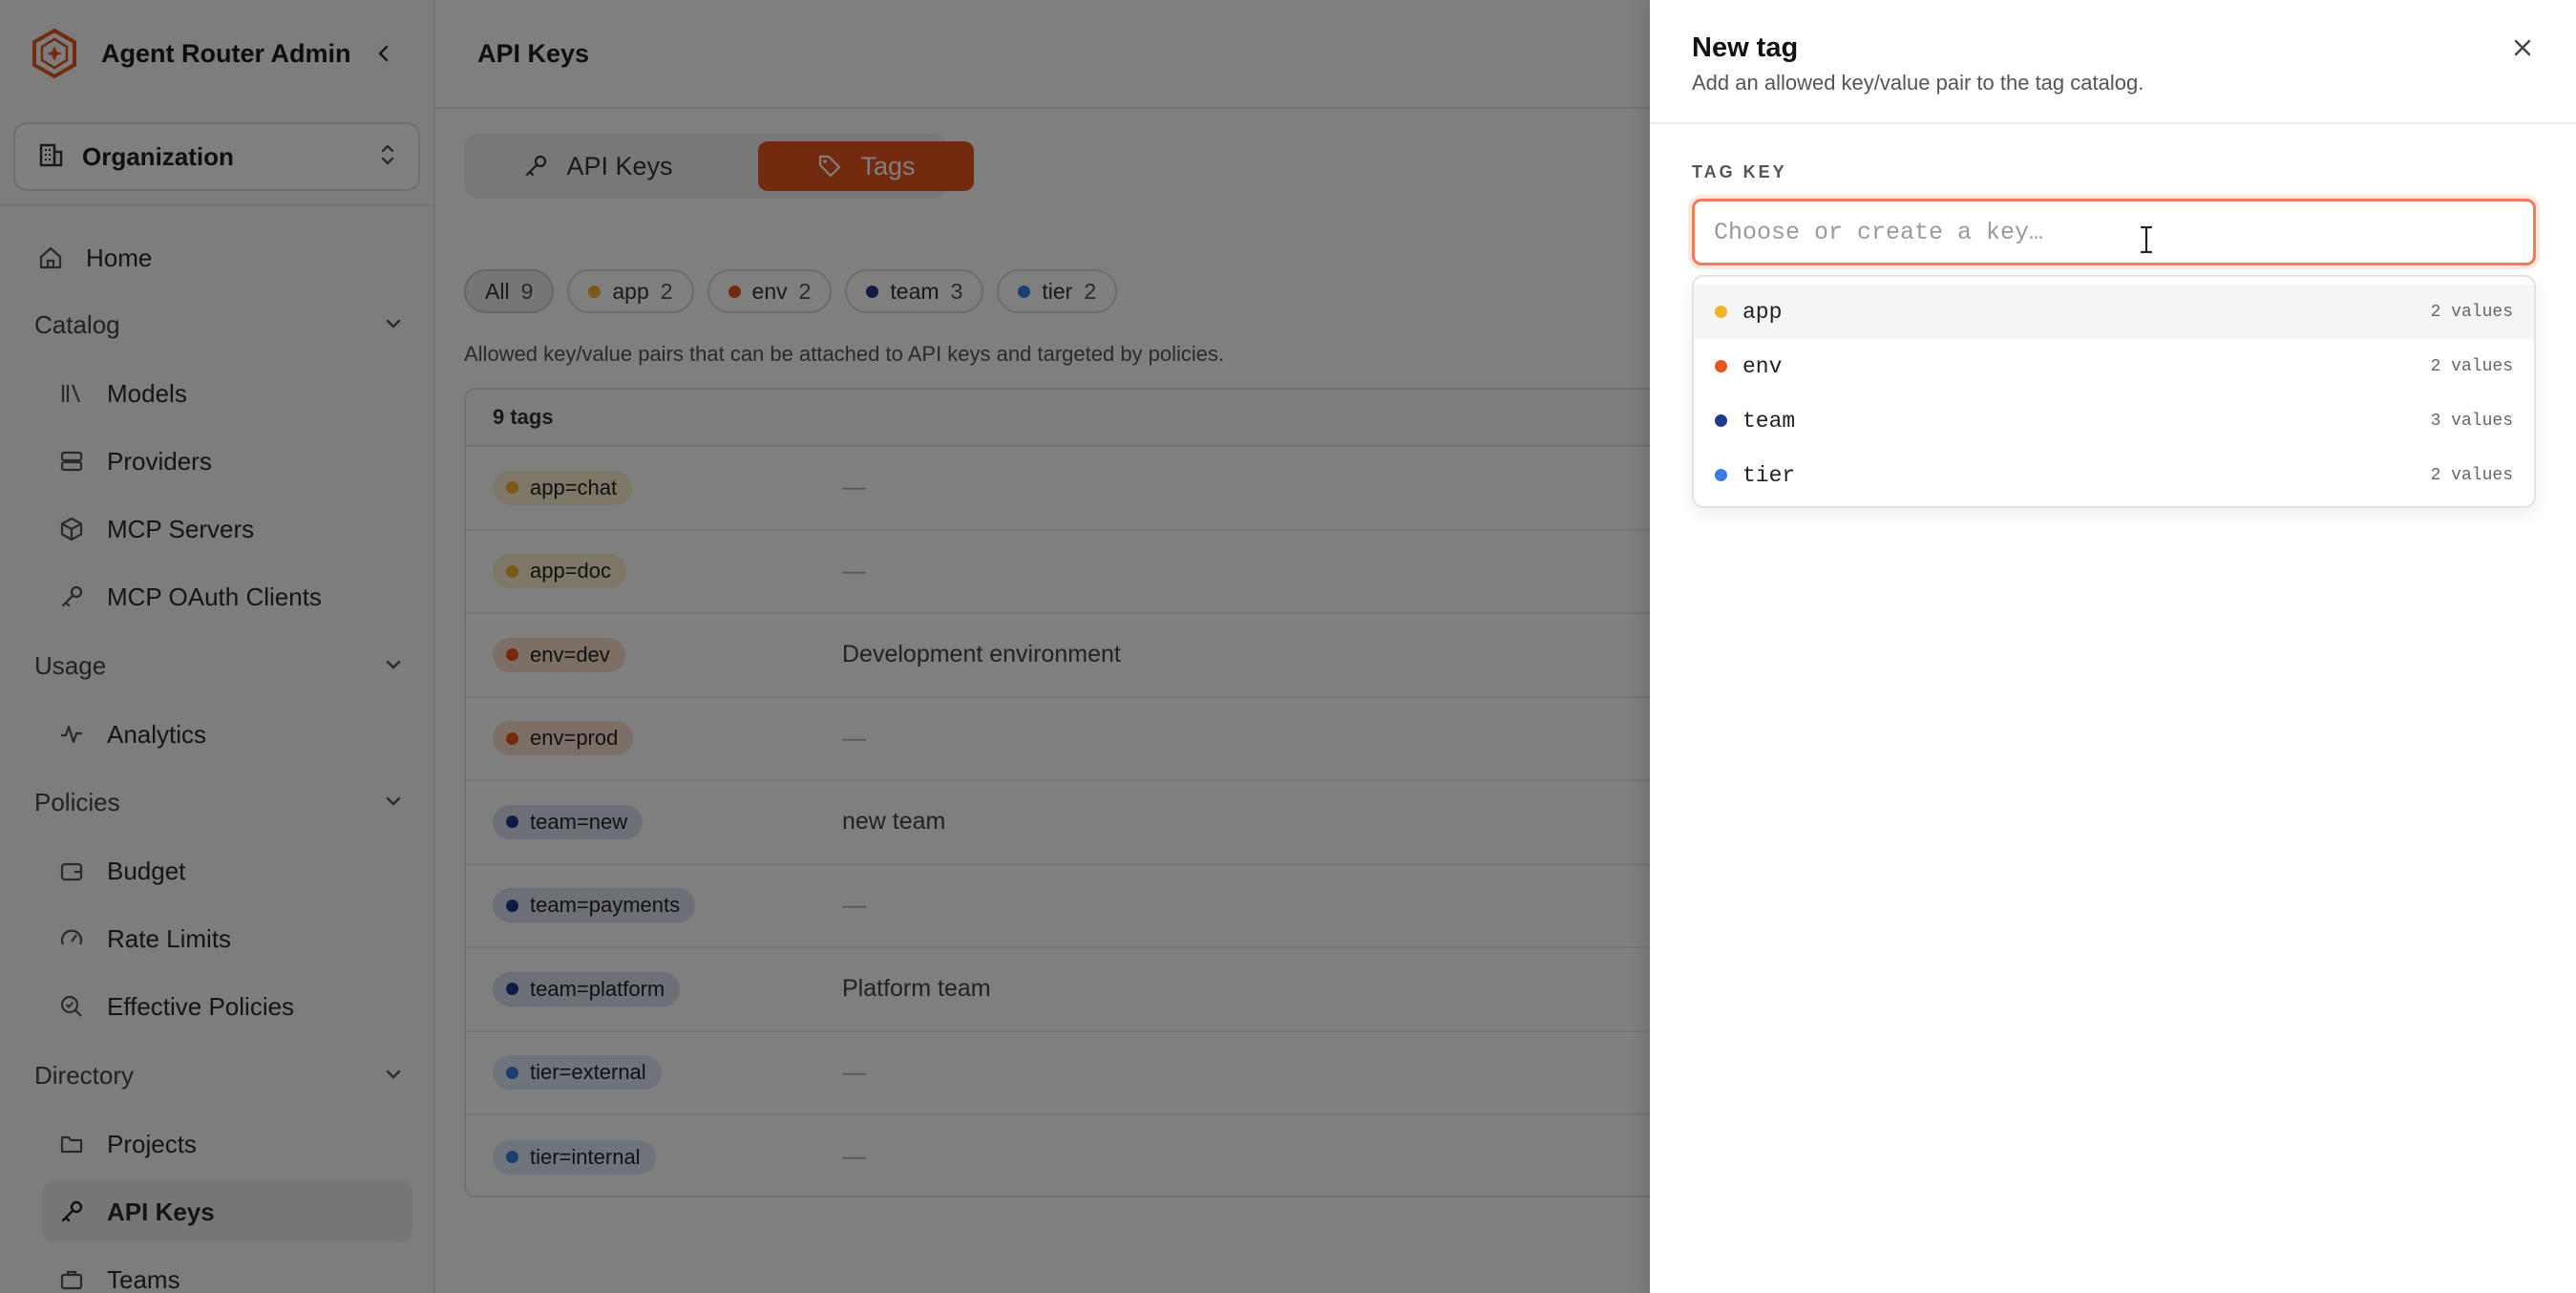 Image resolution: width=2576 pixels, height=1293 pixels. I want to click on option-key: team, so click(1769, 421).